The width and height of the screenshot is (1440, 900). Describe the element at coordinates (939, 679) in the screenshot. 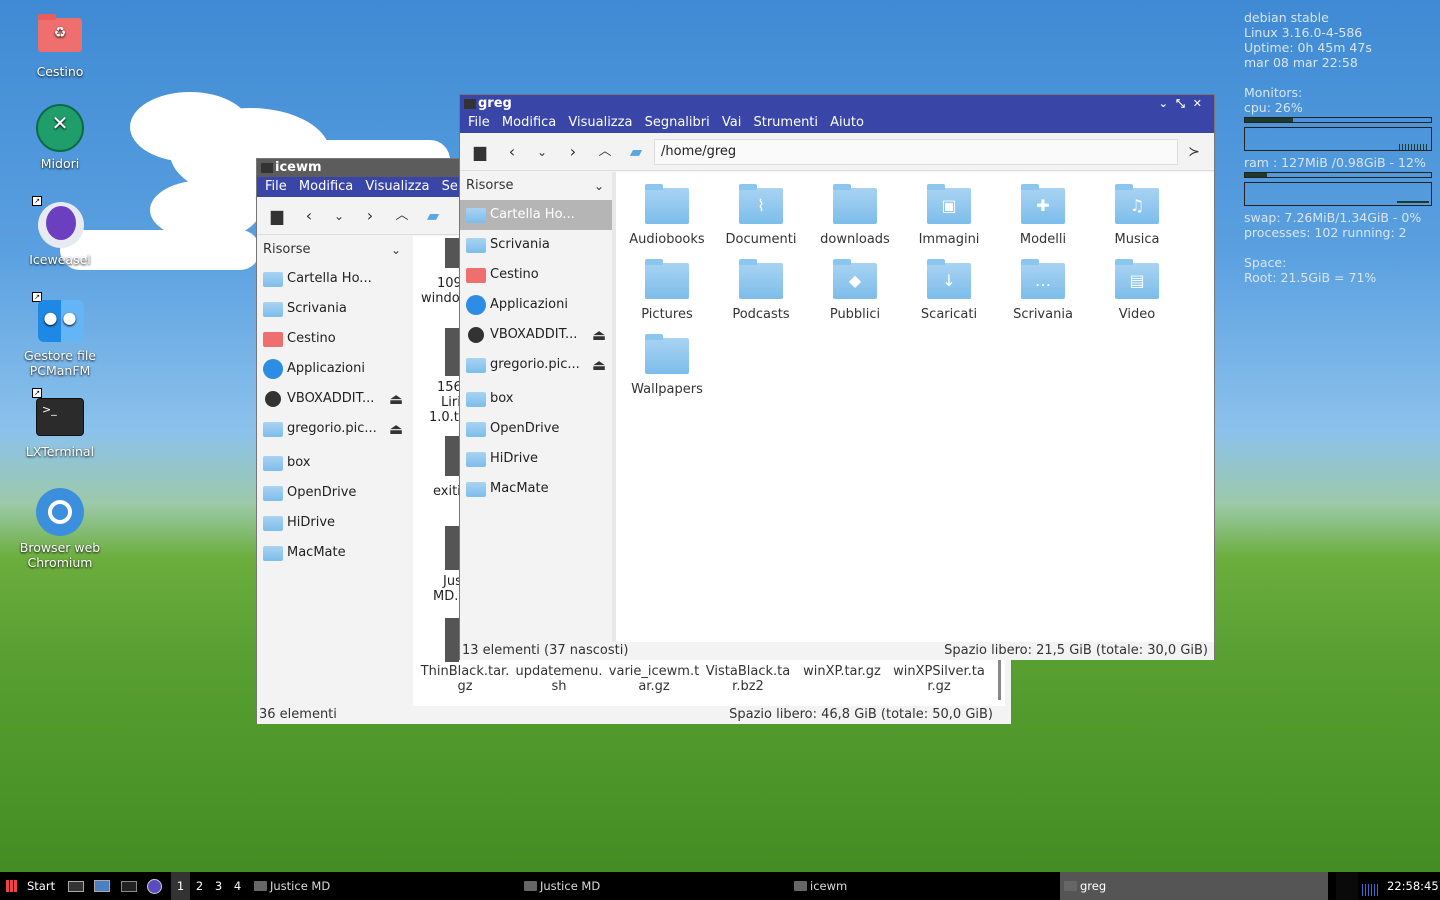

I see `file-item: winXPSilver.ta r.gz` at that location.